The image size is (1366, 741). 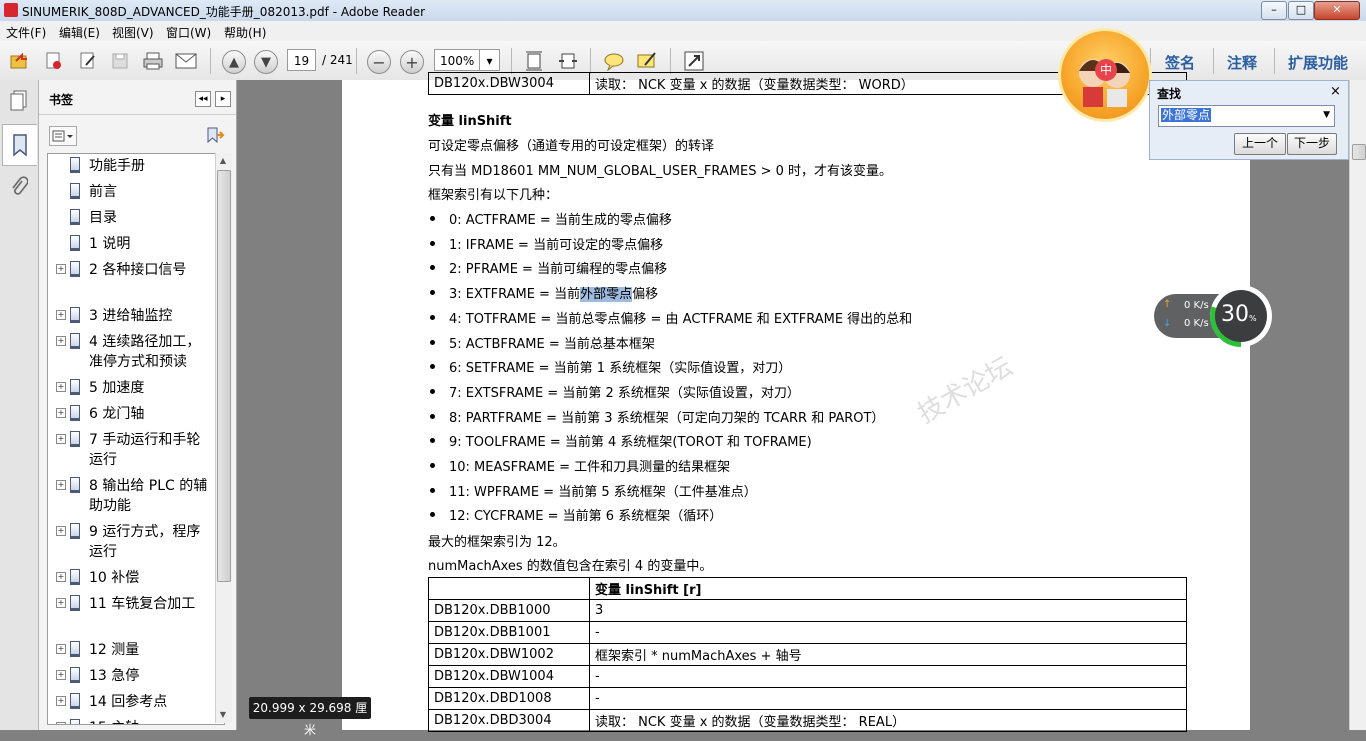 What do you see at coordinates (1105, 75) in the screenshot?
I see `user-avatar: 中` at bounding box center [1105, 75].